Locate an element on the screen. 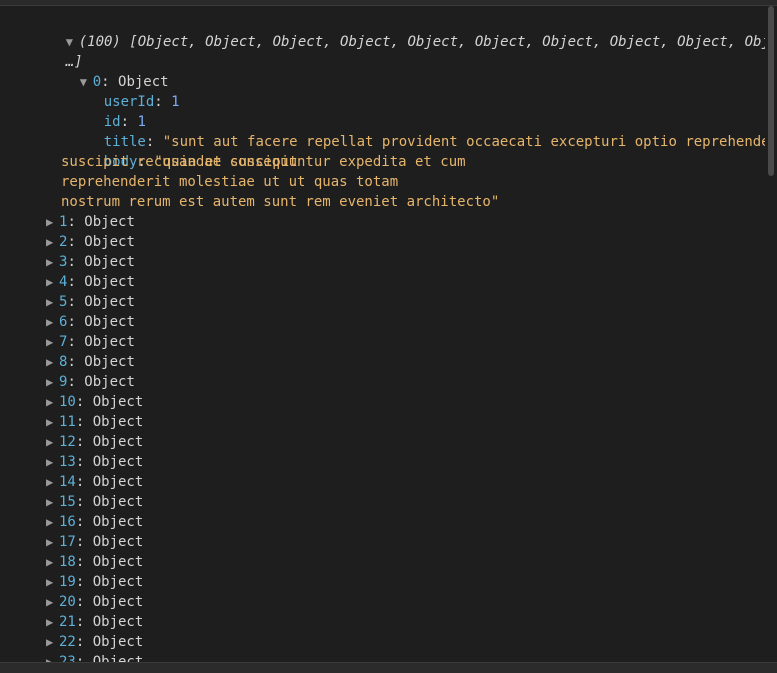  object-row-2: ▶ 2: Object is located at coordinates (90, 242).